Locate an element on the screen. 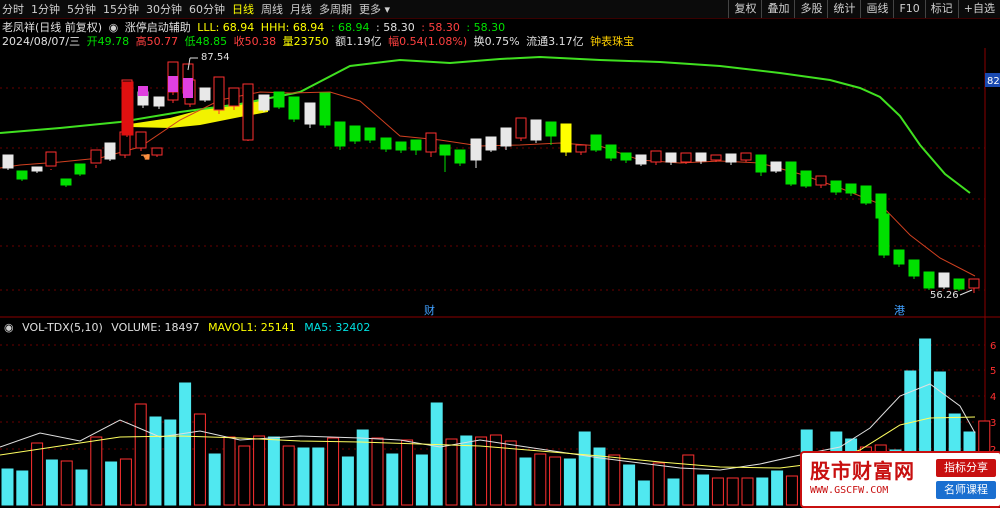 The height and width of the screenshot is (508, 1000). quote-open: 开49.78 is located at coordinates (108, 41).